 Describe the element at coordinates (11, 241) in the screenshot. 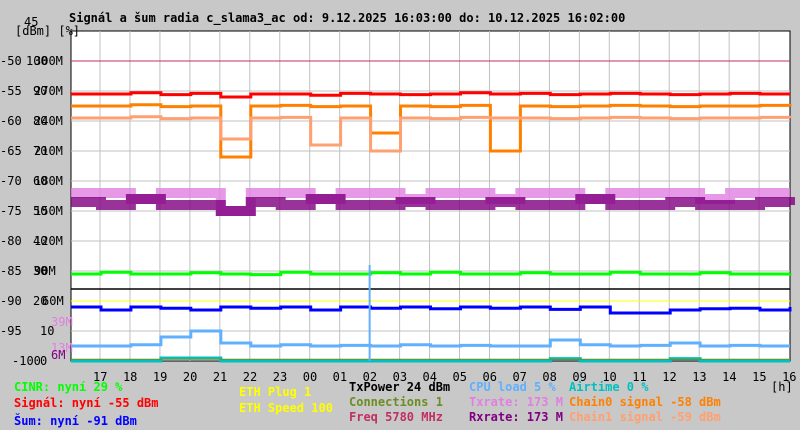

I see `y-tick-dbm: -80` at that location.